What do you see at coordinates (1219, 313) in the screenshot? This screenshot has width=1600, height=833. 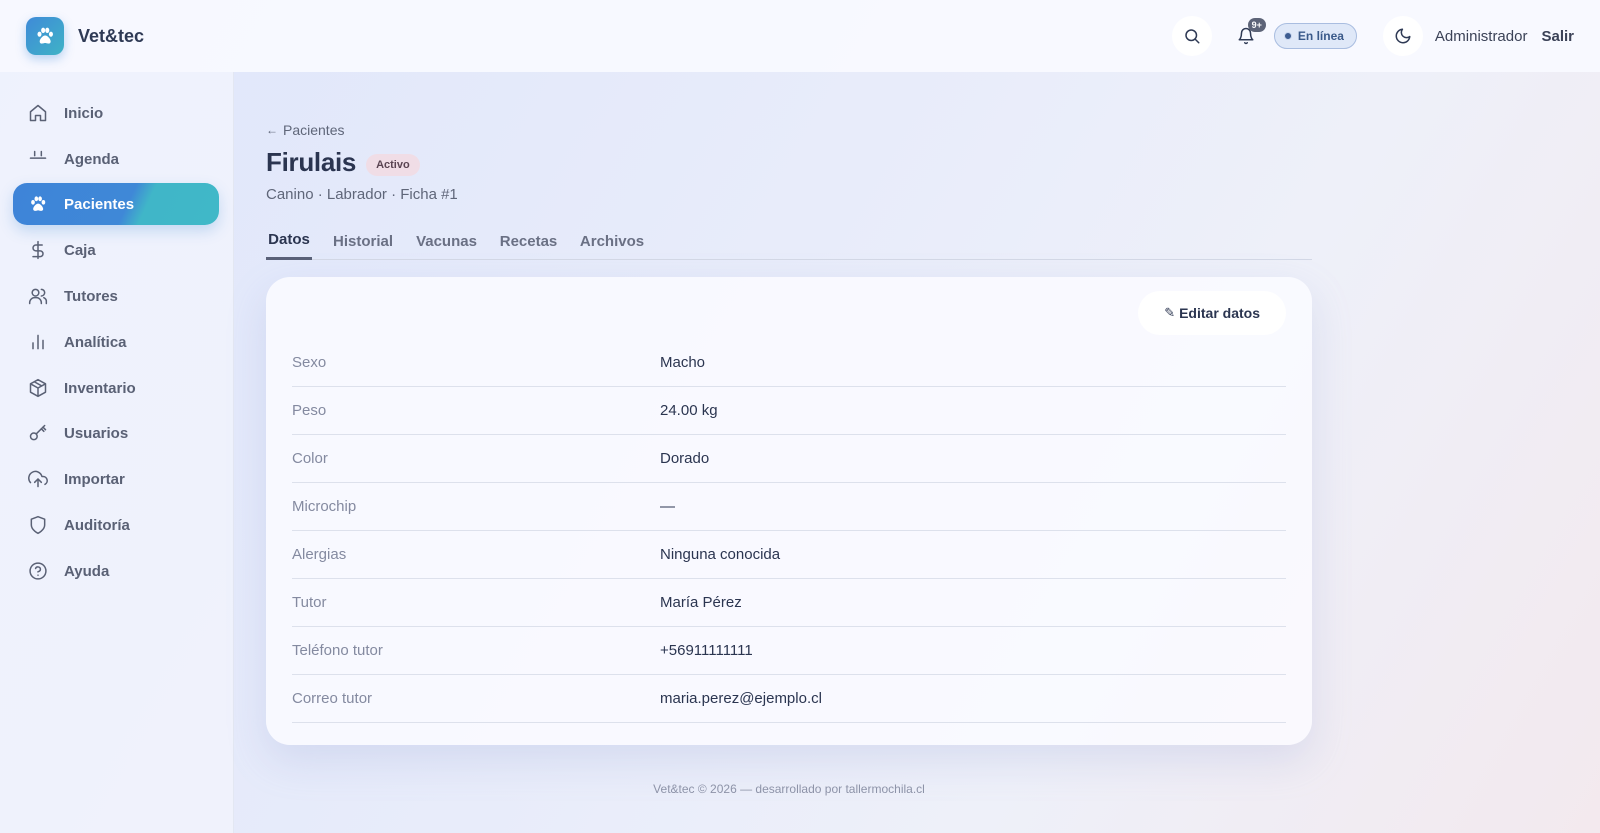 I see `edit-data-label: Editar datos` at bounding box center [1219, 313].